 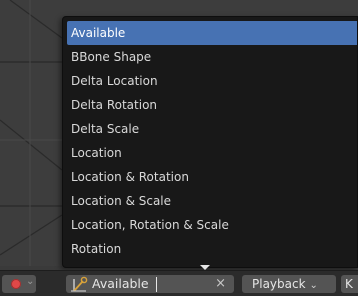 What do you see at coordinates (30, 281) in the screenshot?
I see `record-options-caret-icon: ⌄` at bounding box center [30, 281].